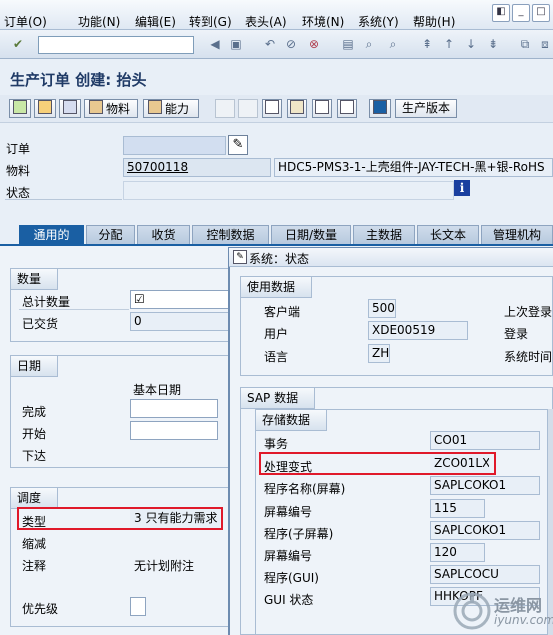 This screenshot has height=635, width=553. I want to click on sap-data-title: SAP 数据, so click(278, 398).